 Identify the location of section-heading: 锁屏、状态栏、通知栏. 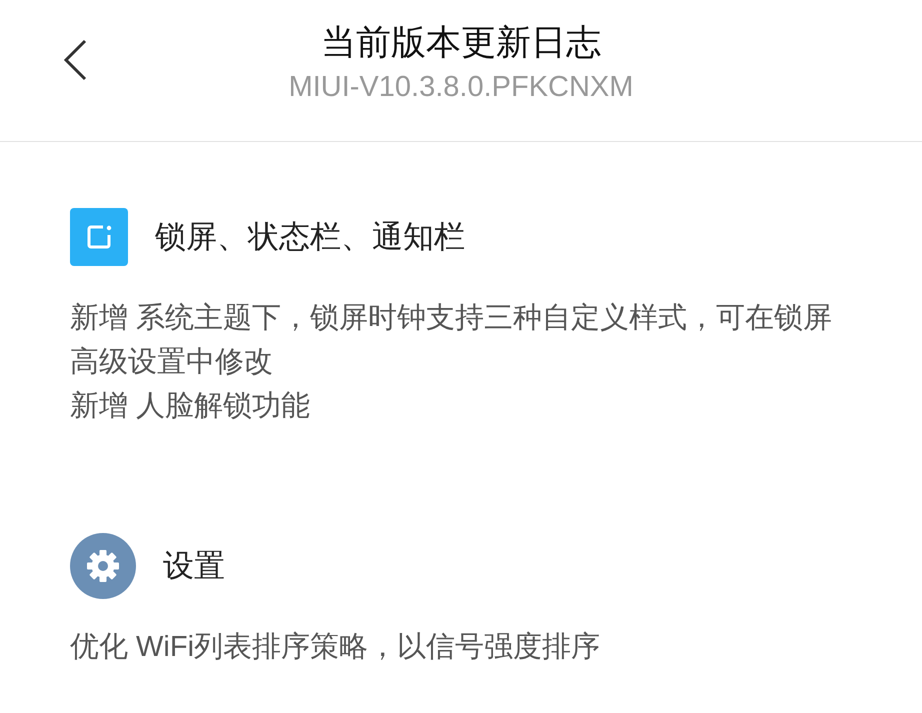
(310, 237).